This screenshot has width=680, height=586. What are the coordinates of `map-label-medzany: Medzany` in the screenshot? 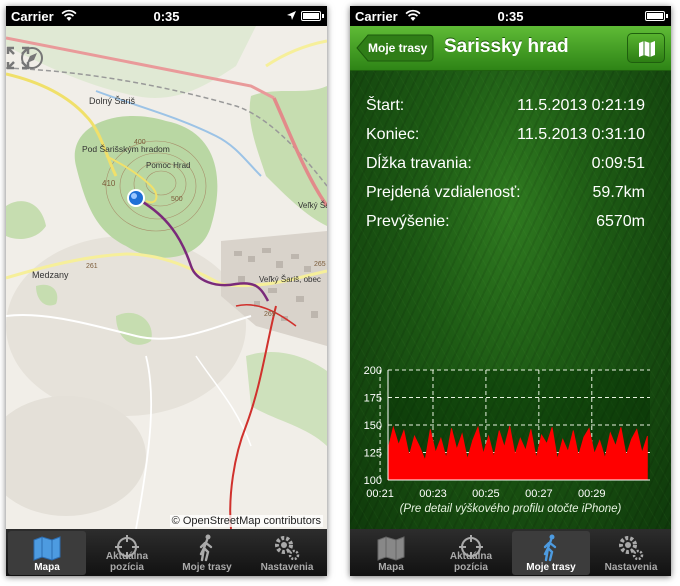 It's located at (50, 275).